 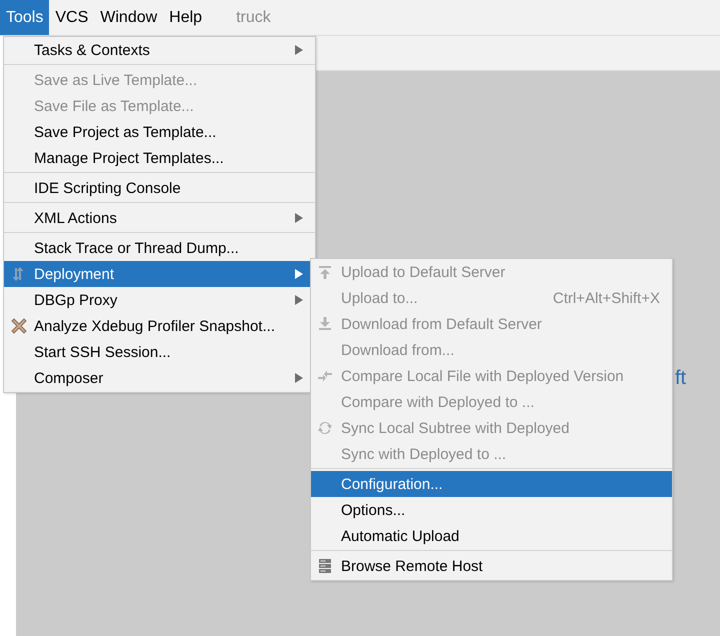 What do you see at coordinates (491, 566) in the screenshot?
I see `menu-item: Browse Remote Host` at bounding box center [491, 566].